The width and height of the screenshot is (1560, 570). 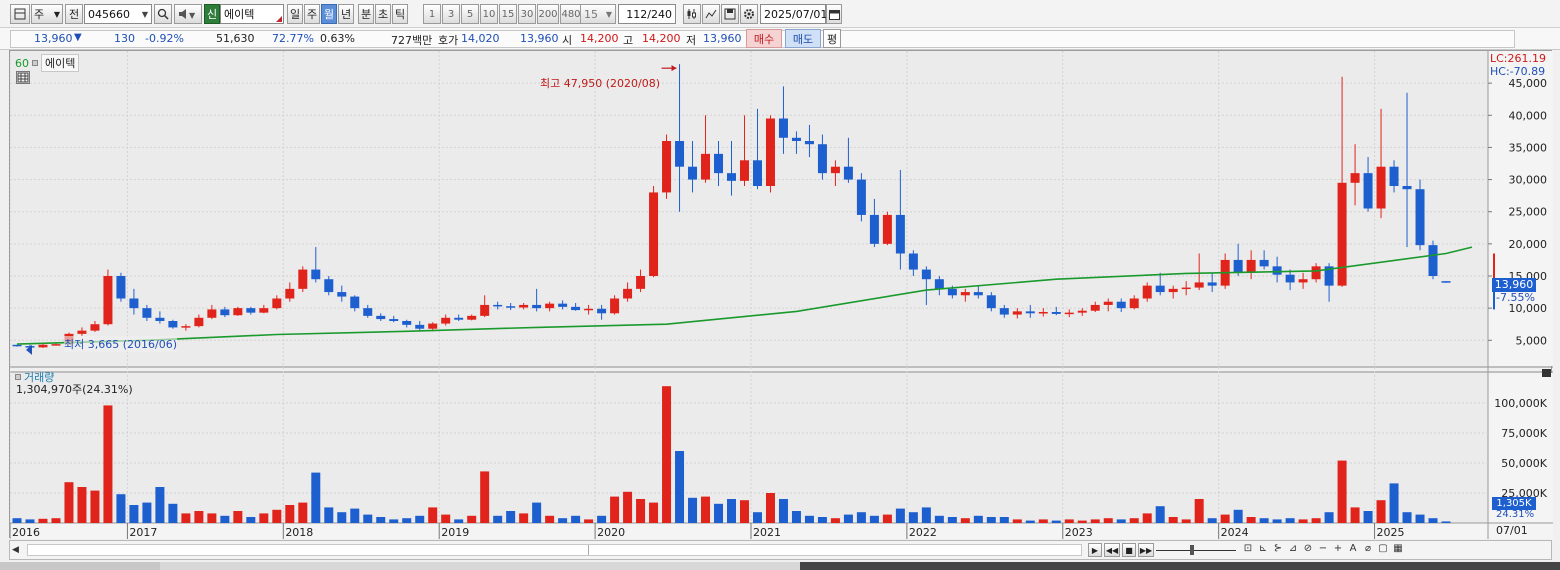 I want to click on high-label: 고, so click(x=628, y=40).